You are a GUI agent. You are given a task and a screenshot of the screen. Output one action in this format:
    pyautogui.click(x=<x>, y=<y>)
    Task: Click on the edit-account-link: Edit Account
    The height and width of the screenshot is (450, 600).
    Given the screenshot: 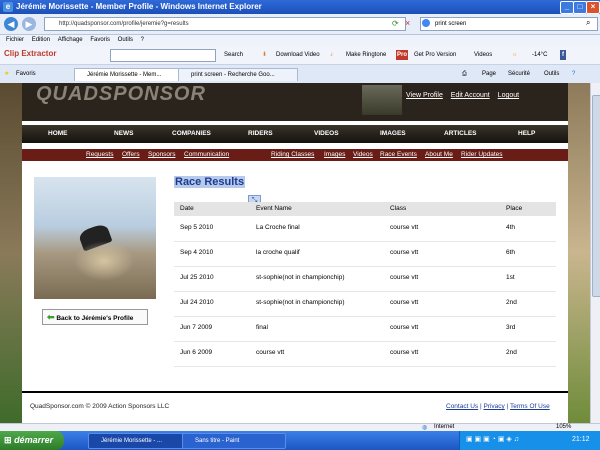 What is the action you would take?
    pyautogui.click(x=470, y=95)
    